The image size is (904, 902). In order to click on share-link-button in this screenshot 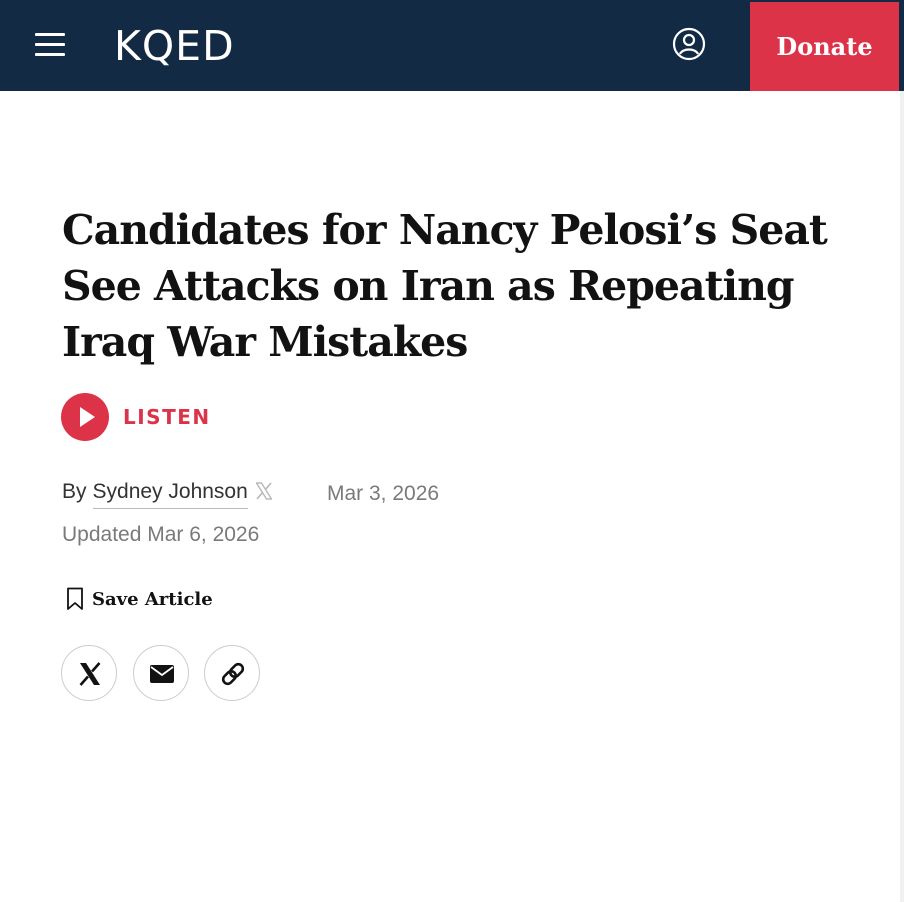, I will do `click(232, 673)`.